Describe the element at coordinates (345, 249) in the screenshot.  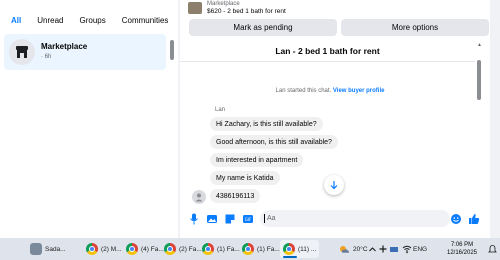
I see `weather-icon` at that location.